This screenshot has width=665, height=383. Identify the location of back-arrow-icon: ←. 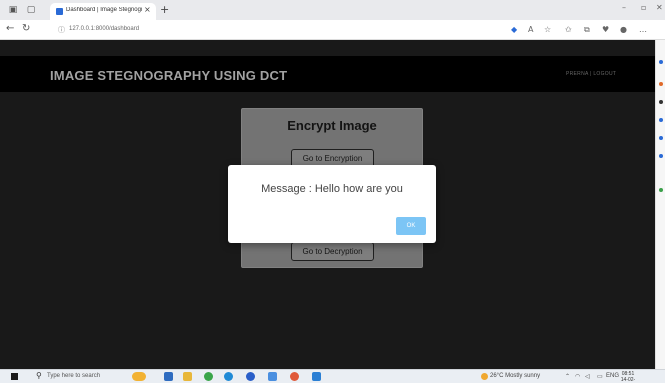
(10, 28).